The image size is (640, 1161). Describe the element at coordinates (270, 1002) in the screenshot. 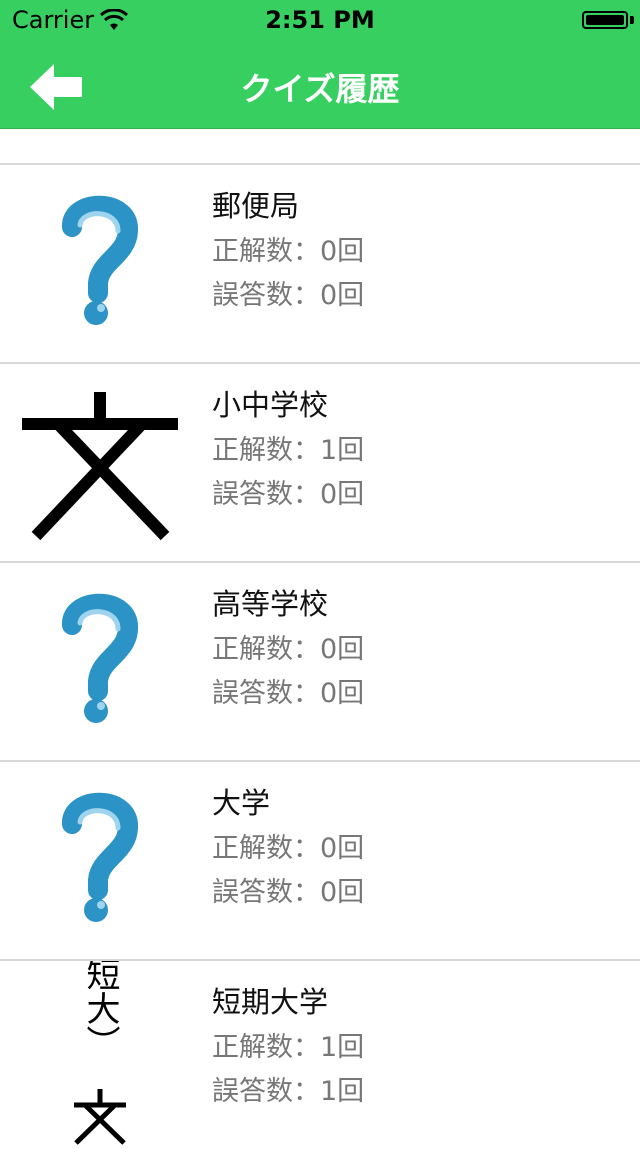

I see `item-title: 短期大学` at that location.